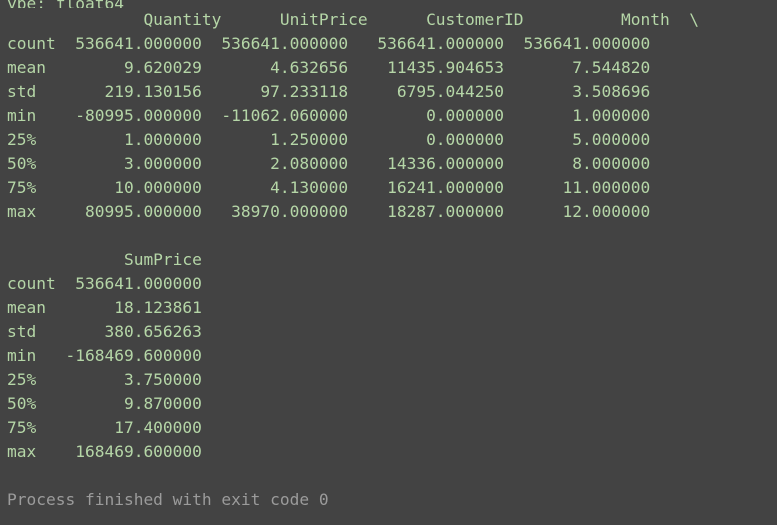 The width and height of the screenshot is (777, 525). I want to click on console-line-table2-count: count 536641.000000, so click(104, 283).